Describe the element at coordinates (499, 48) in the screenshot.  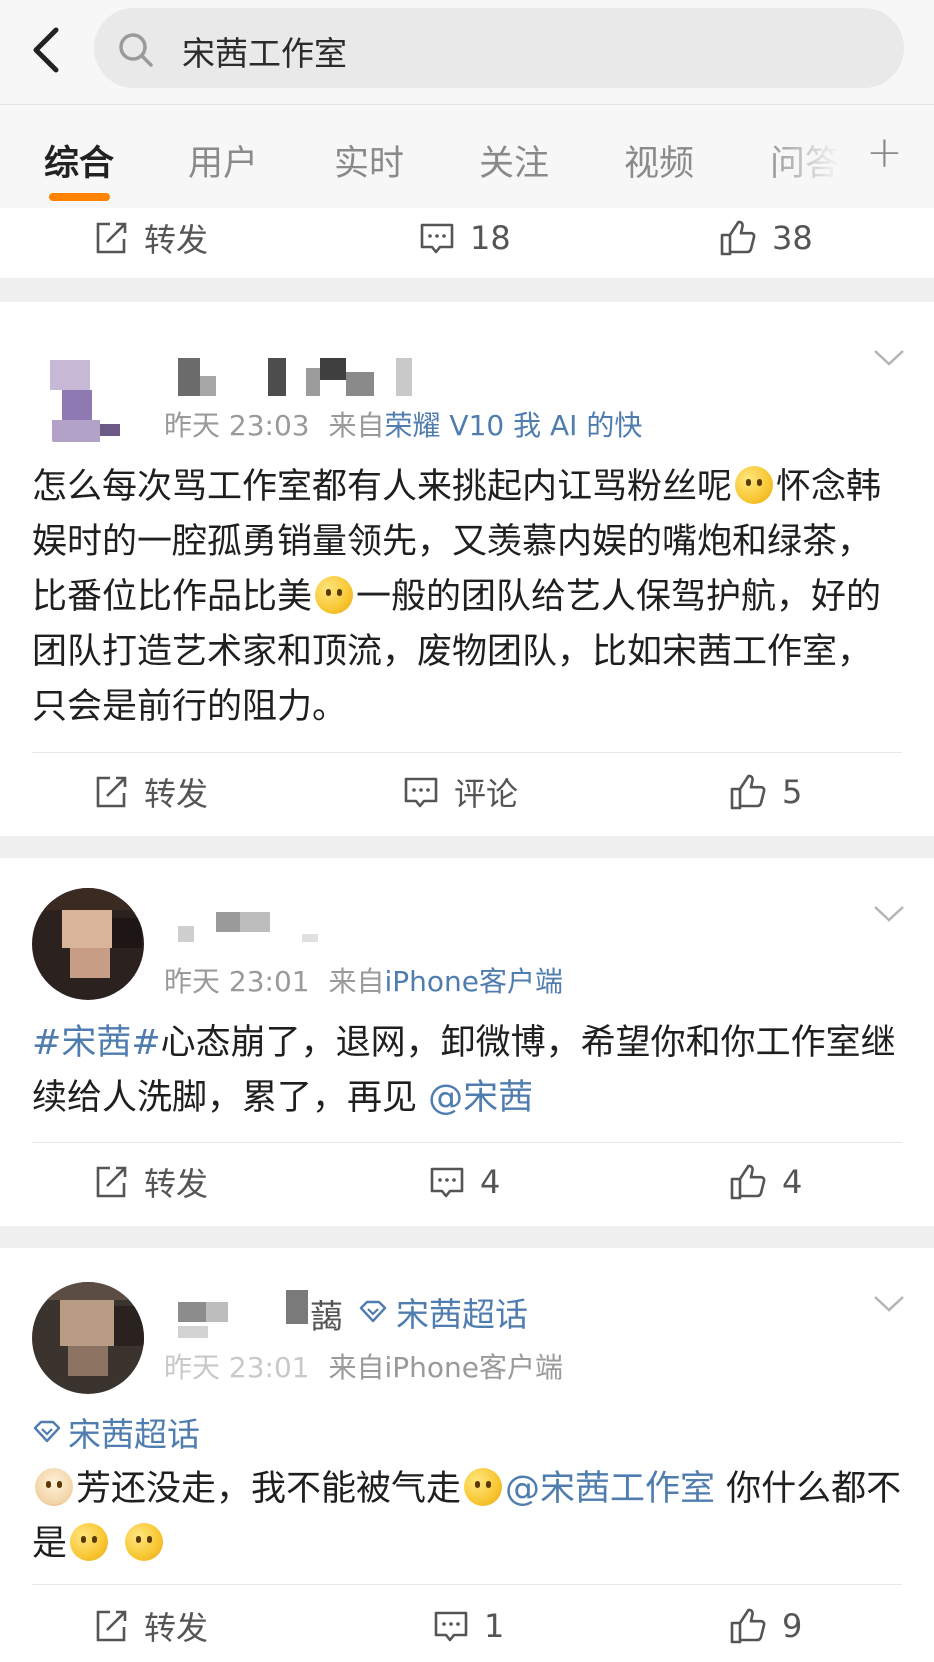
I see `search-input: 宋茜工作室` at that location.